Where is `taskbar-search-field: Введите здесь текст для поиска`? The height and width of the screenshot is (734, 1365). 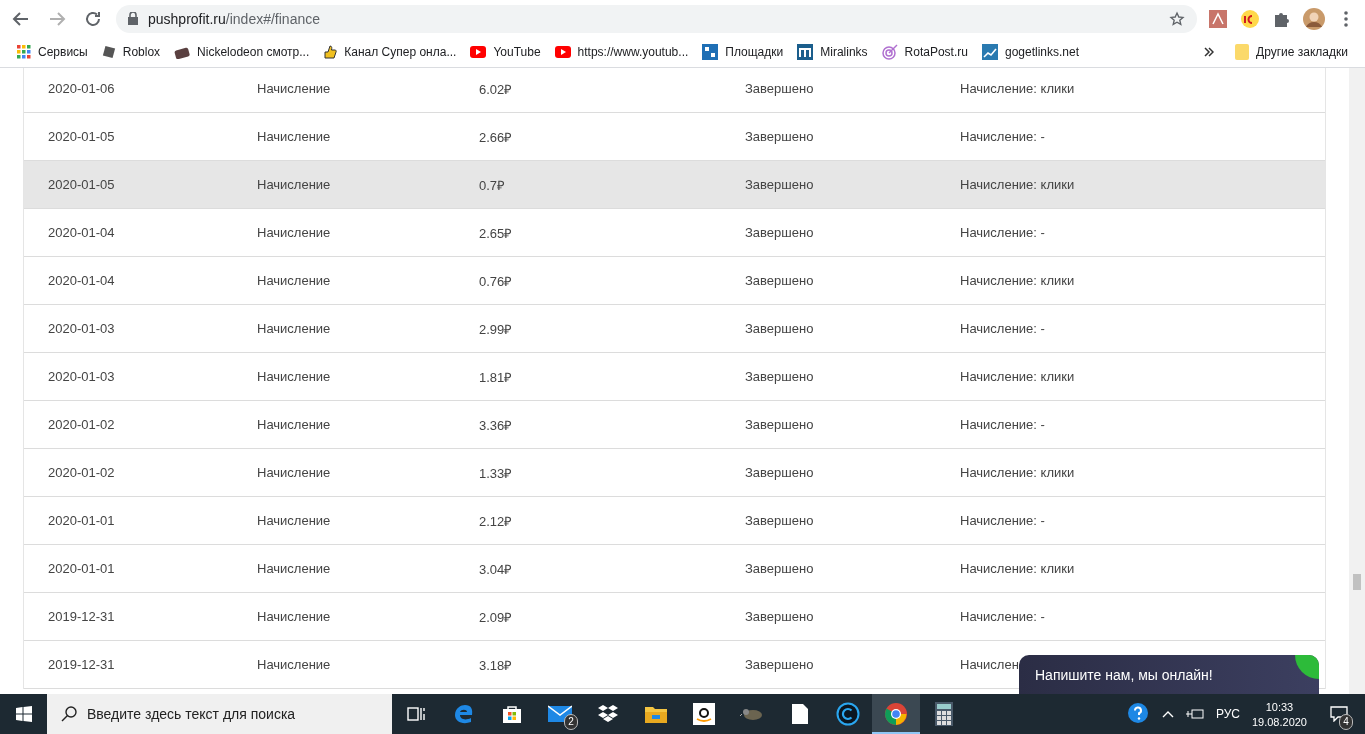 taskbar-search-field: Введите здесь текст для поиска is located at coordinates (219, 714).